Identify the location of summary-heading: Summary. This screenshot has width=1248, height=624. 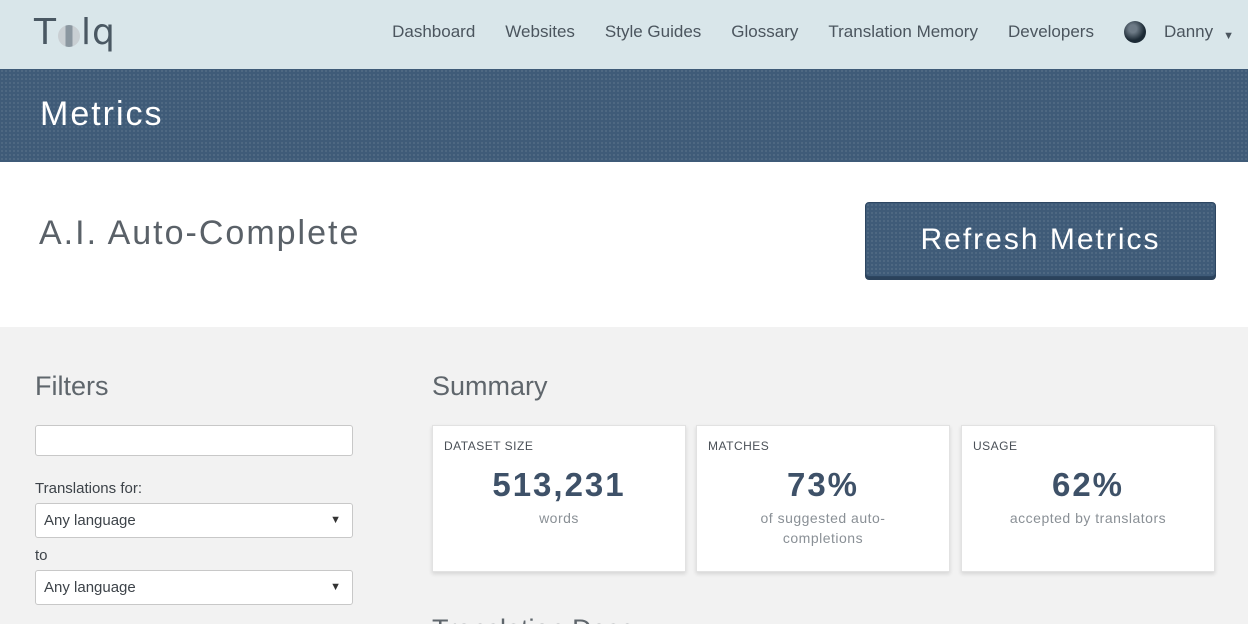
(490, 386).